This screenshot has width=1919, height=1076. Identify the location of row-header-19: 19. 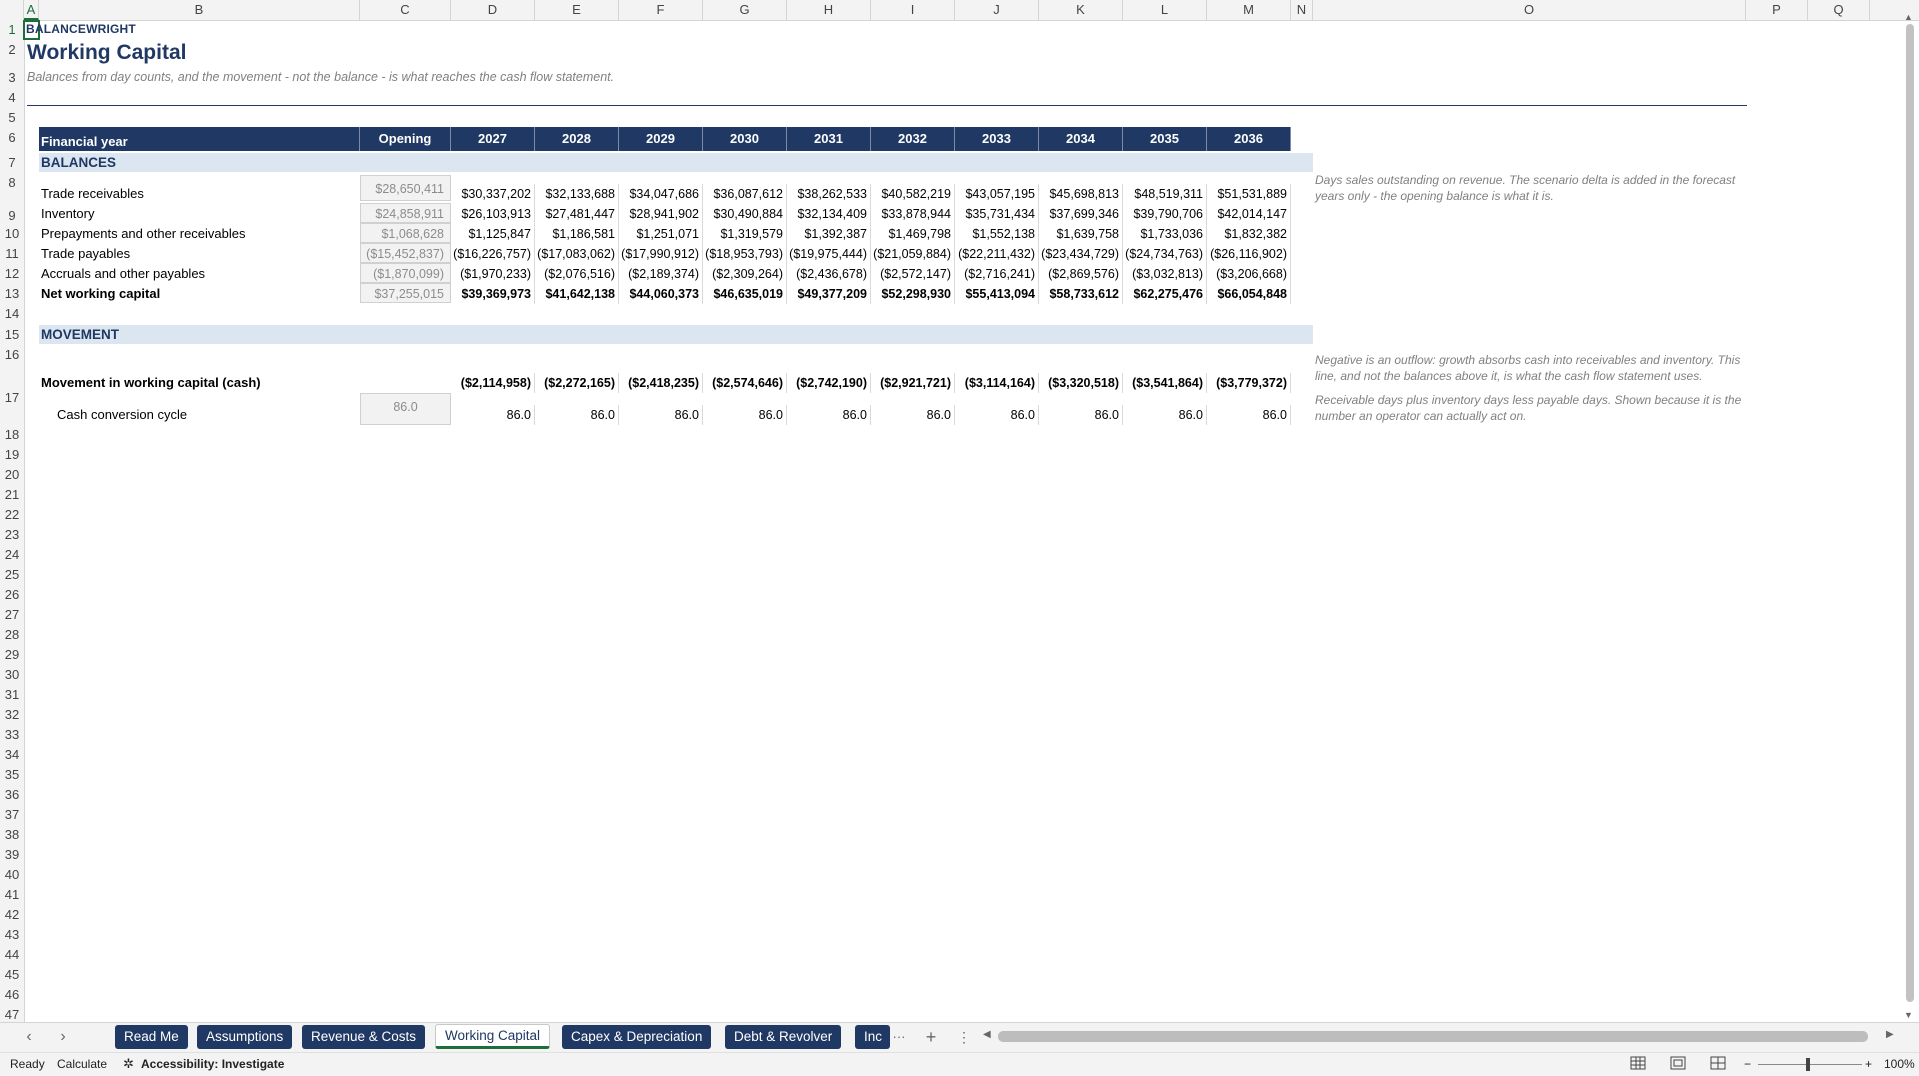
(12, 454).